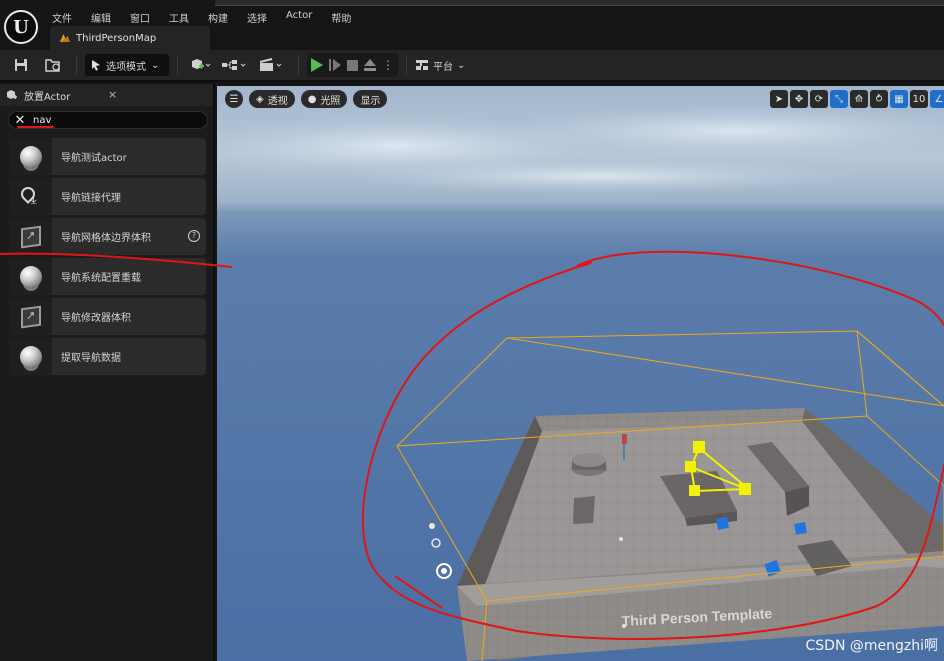  What do you see at coordinates (112, 94) in the screenshot?
I see `close-icon: ×` at bounding box center [112, 94].